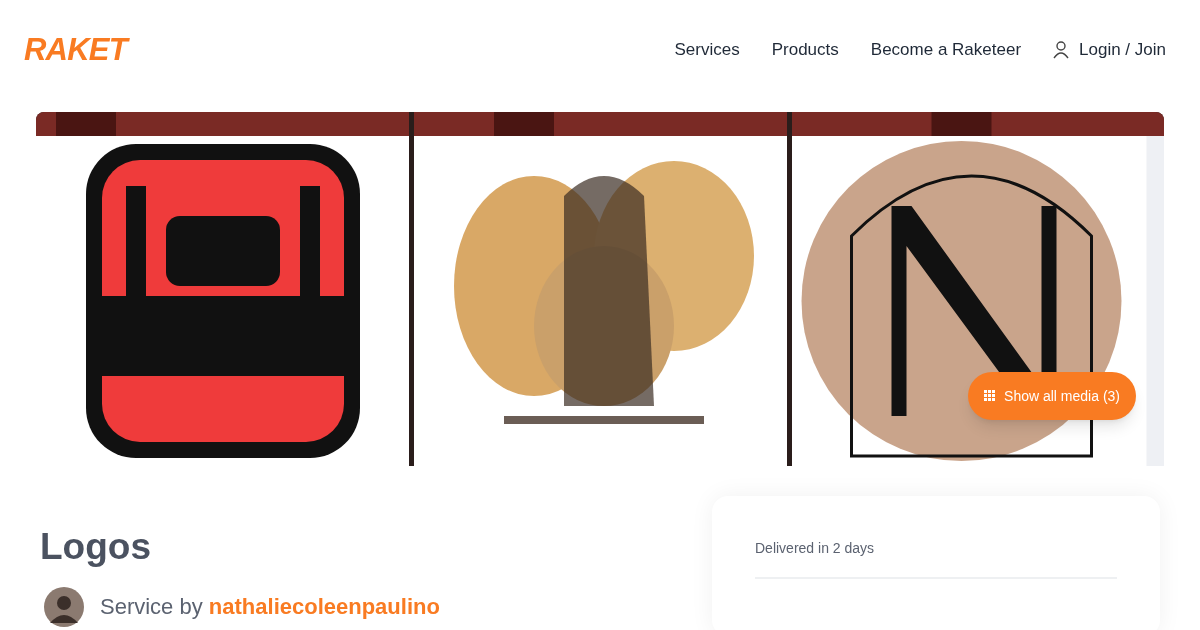 This screenshot has width=1200, height=630. What do you see at coordinates (815, 548) in the screenshot?
I see `delivery-time: Delivered in 2 days` at bounding box center [815, 548].